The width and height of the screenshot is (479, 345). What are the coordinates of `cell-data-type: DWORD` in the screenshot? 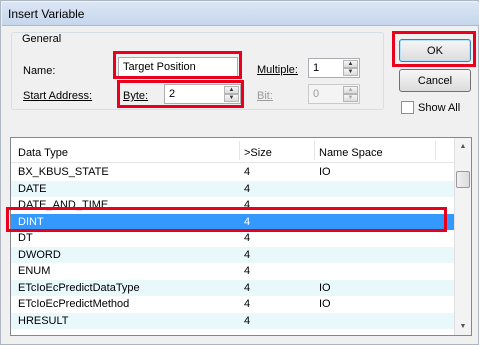 It's located at (39, 254).